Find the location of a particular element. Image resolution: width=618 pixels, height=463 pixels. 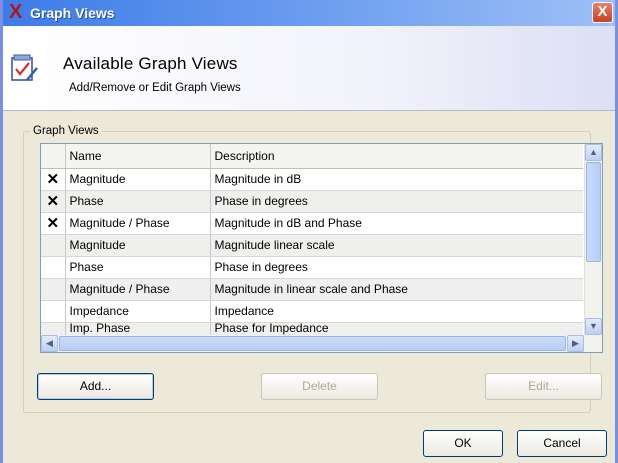

app-icon: X is located at coordinates (16, 12).